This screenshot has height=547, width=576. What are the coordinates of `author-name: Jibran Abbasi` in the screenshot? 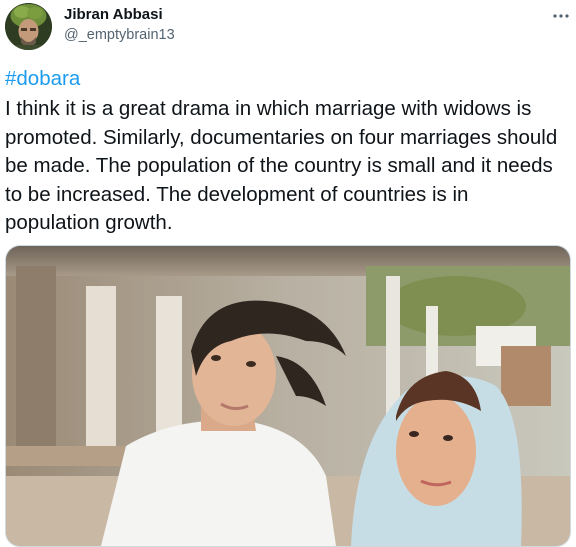 It's located at (113, 14).